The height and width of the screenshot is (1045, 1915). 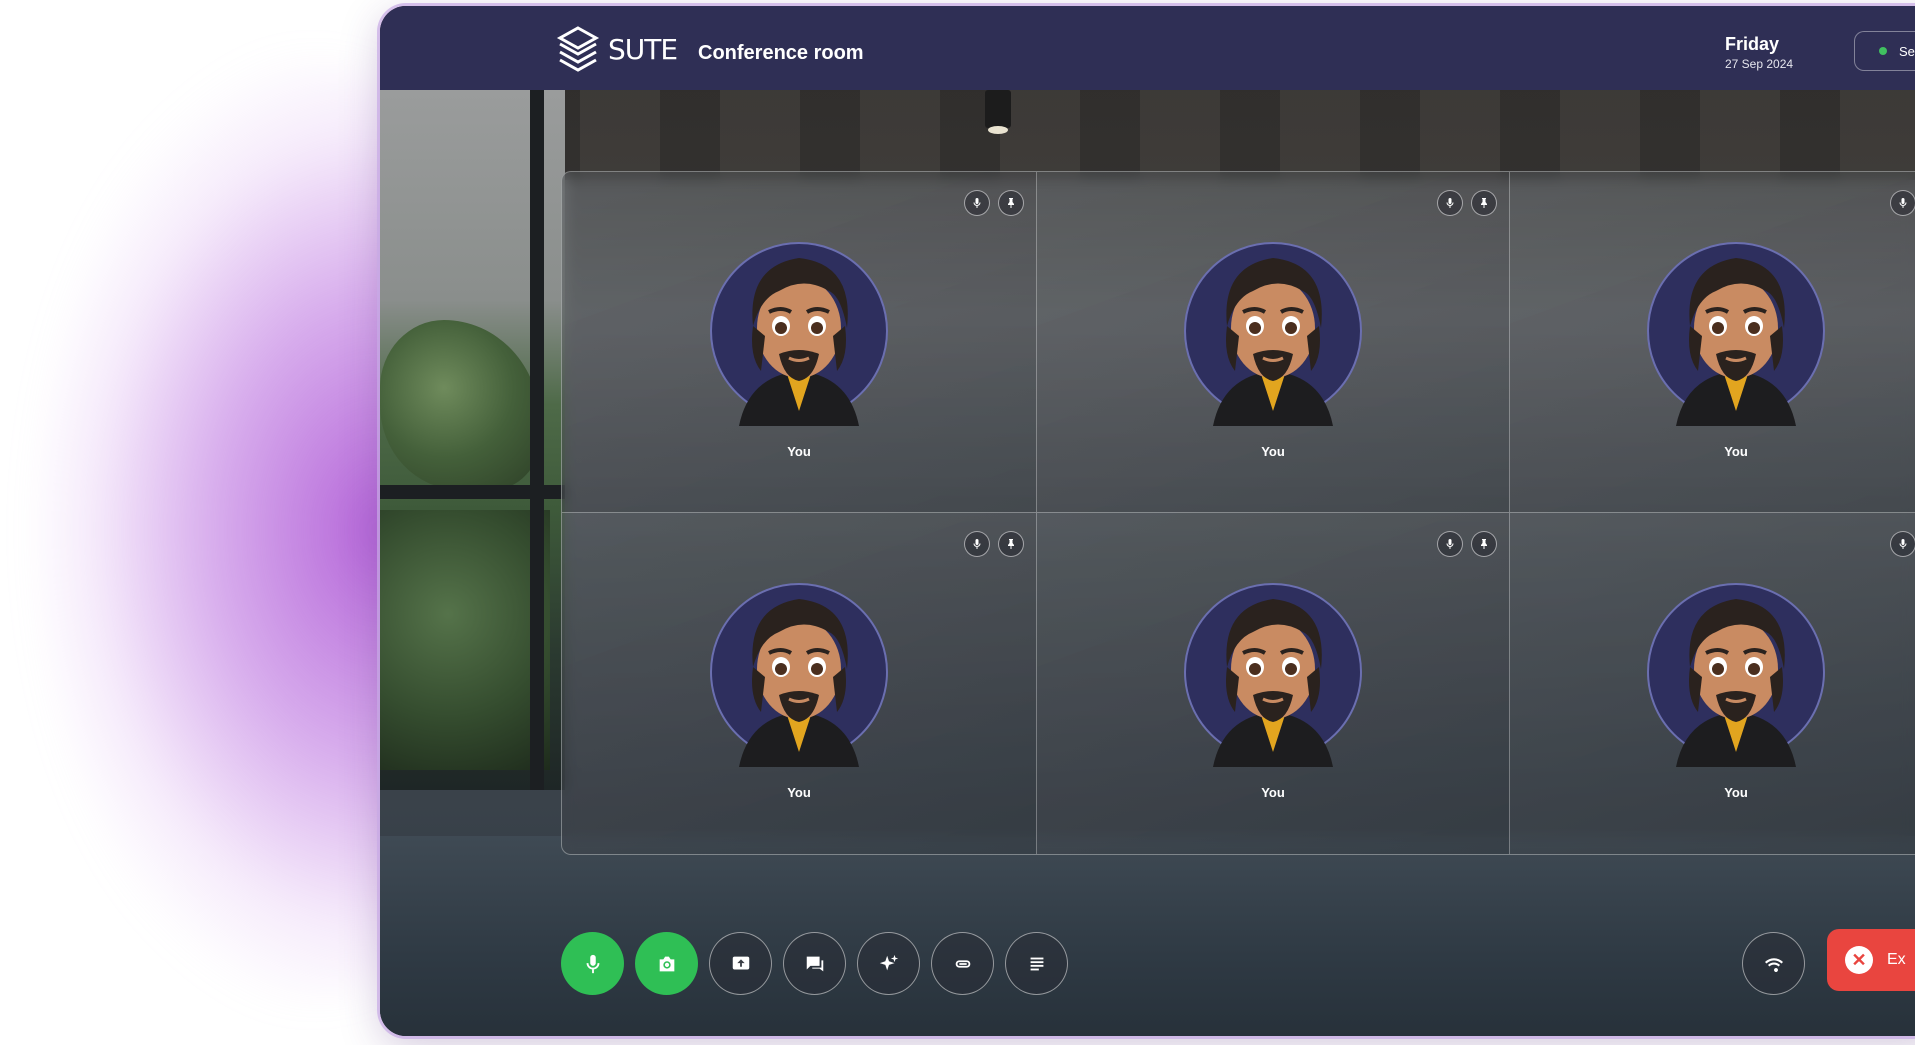 What do you see at coordinates (781, 53) in the screenshot?
I see `room-title: Conference room` at bounding box center [781, 53].